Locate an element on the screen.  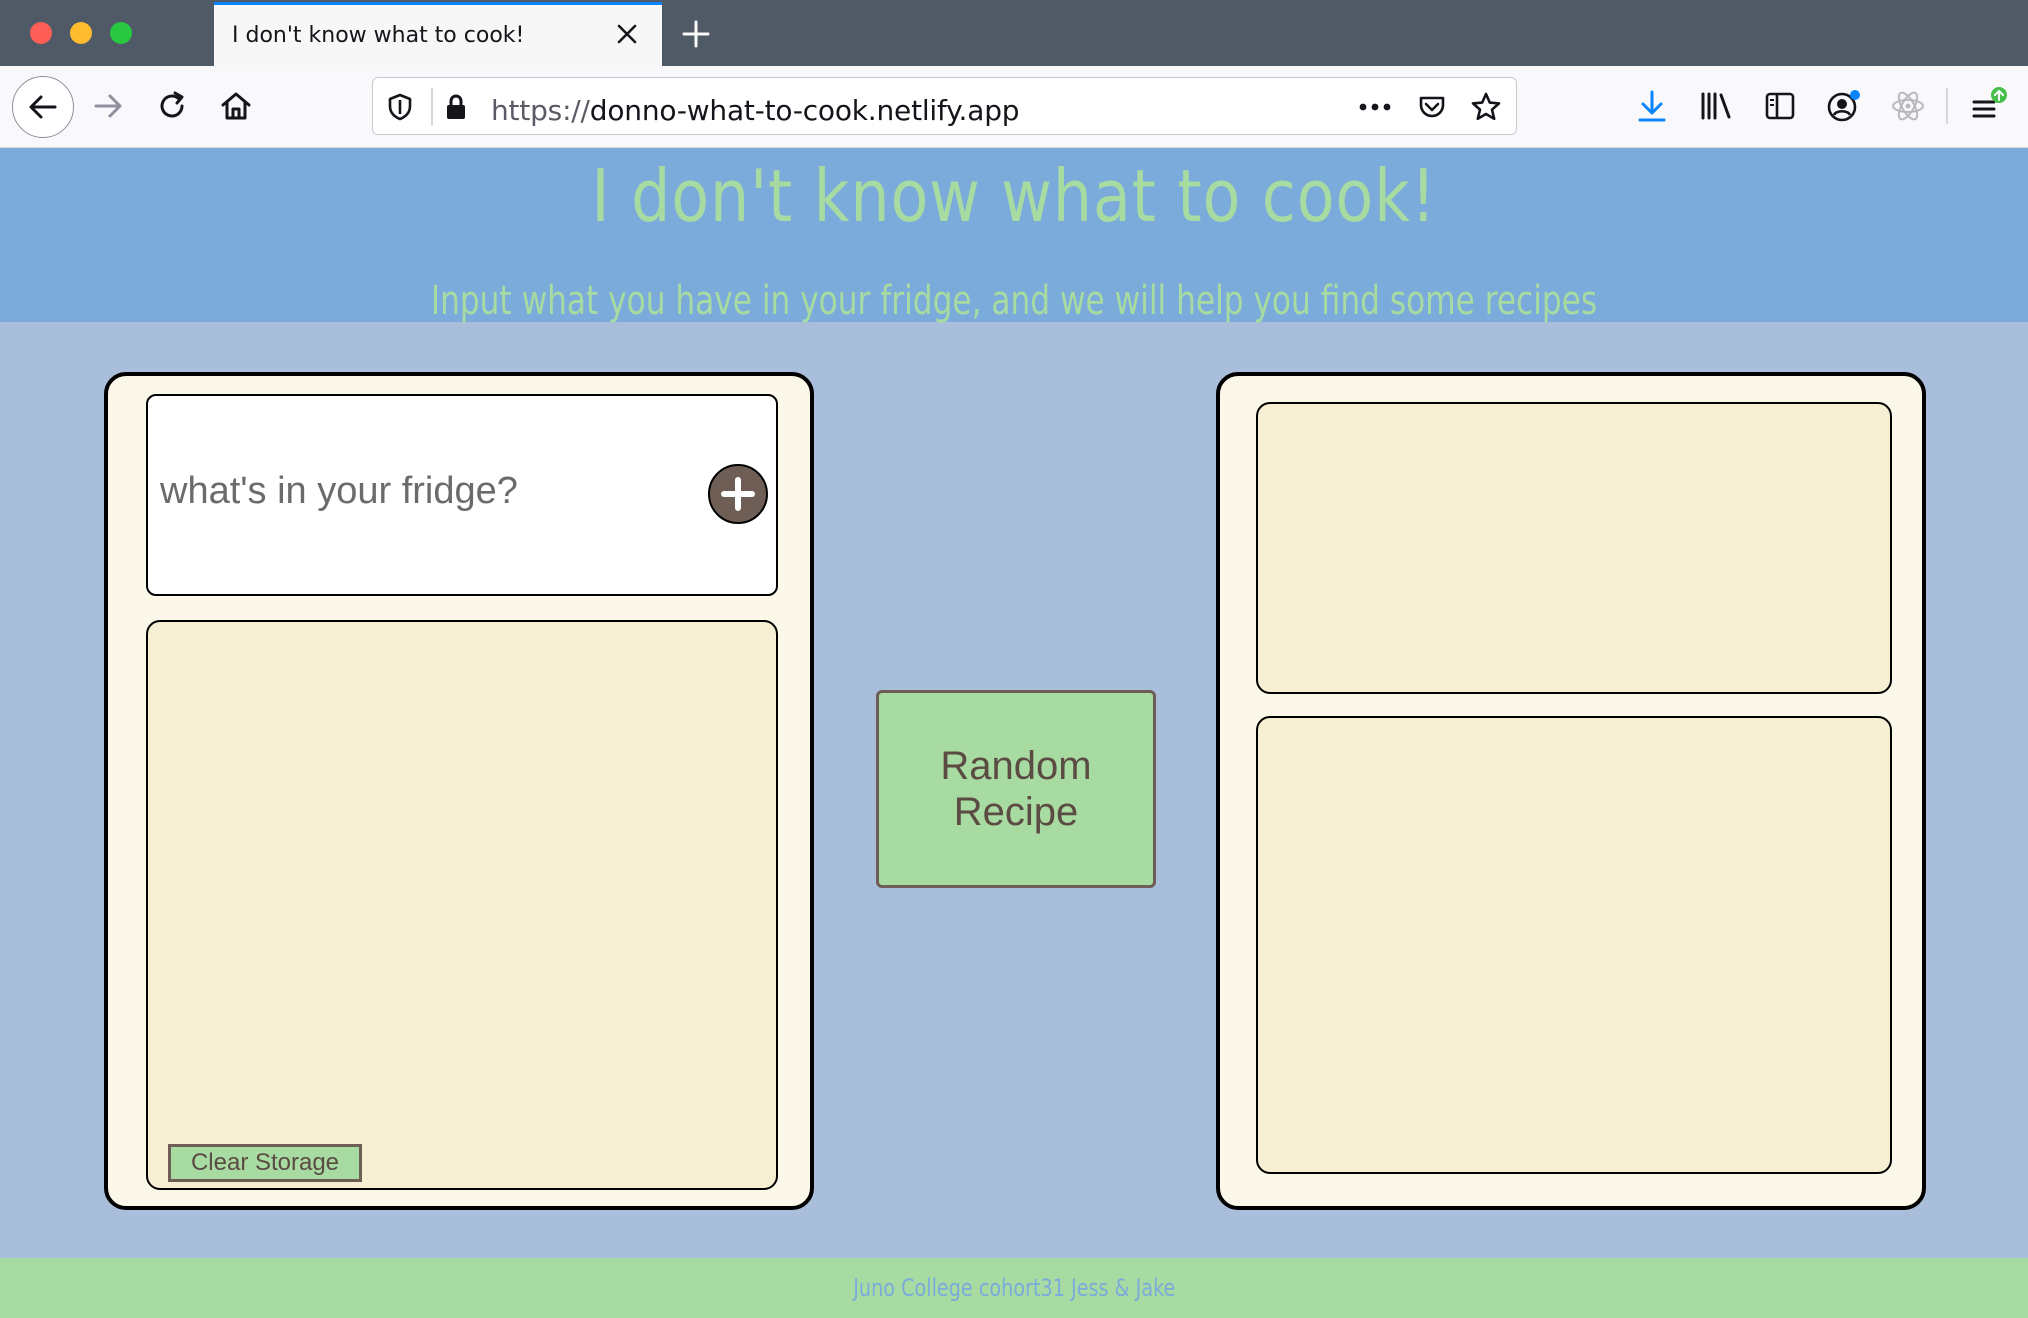
zoom-window-button is located at coordinates (121, 33).